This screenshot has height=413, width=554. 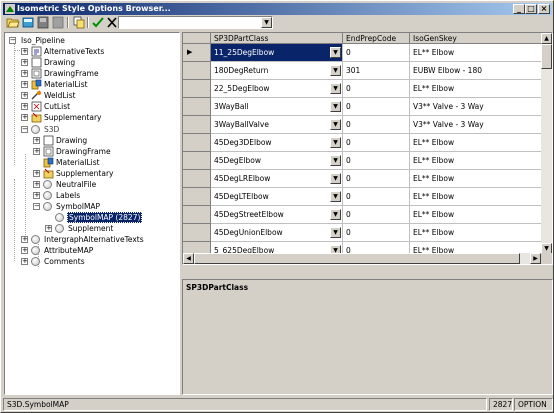 What do you see at coordinates (277, 233) in the screenshot?
I see `part-class-cell: 45DegUnionElbow` at bounding box center [277, 233].